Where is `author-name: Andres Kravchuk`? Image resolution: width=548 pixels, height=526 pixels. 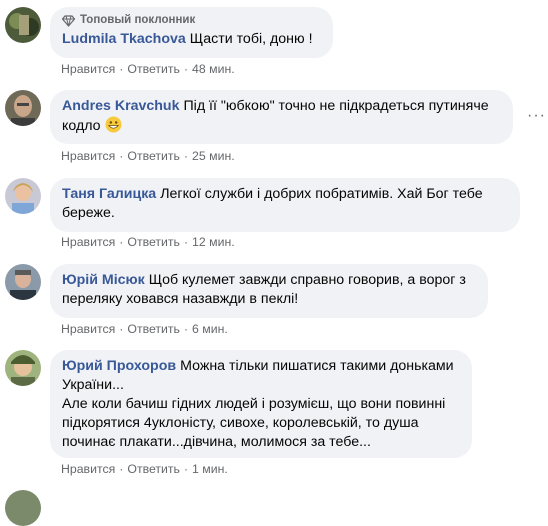
author-name: Andres Kravchuk is located at coordinates (120, 106).